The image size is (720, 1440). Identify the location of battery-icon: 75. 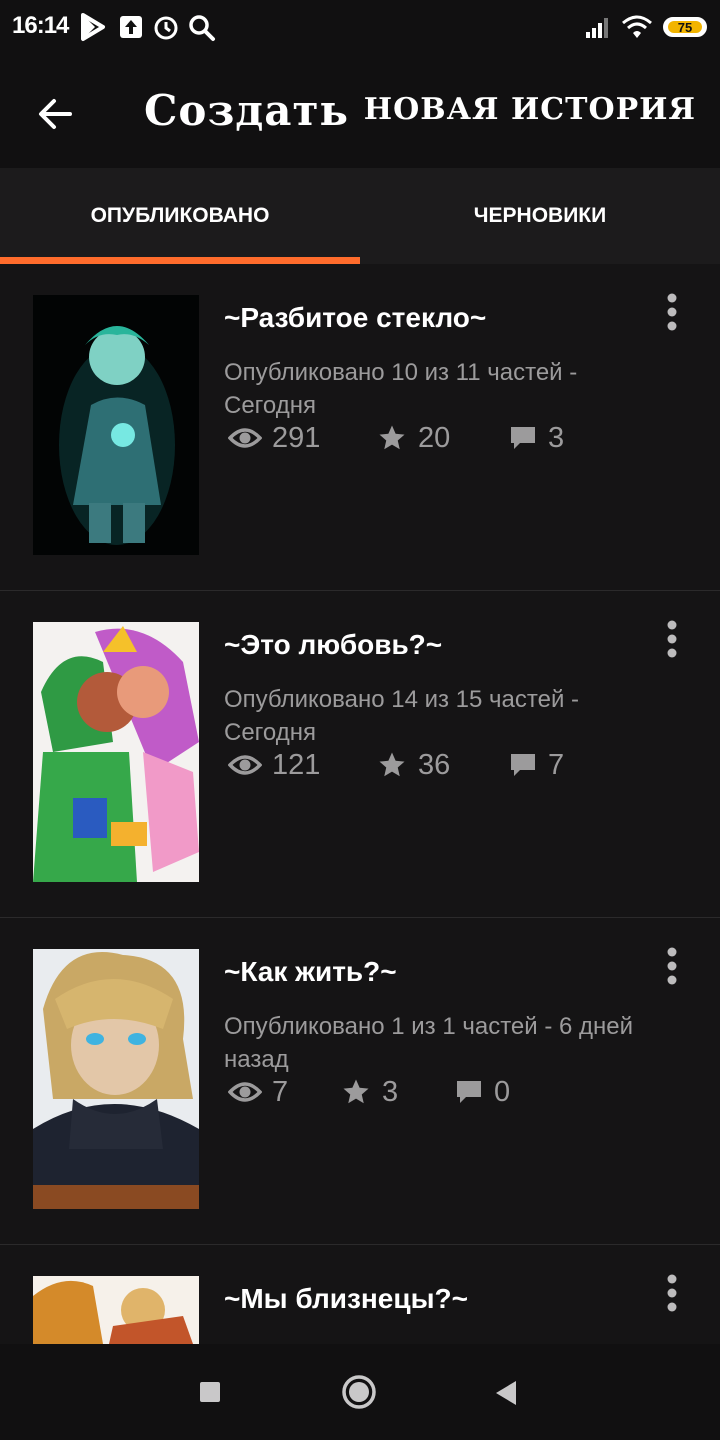
(685, 27).